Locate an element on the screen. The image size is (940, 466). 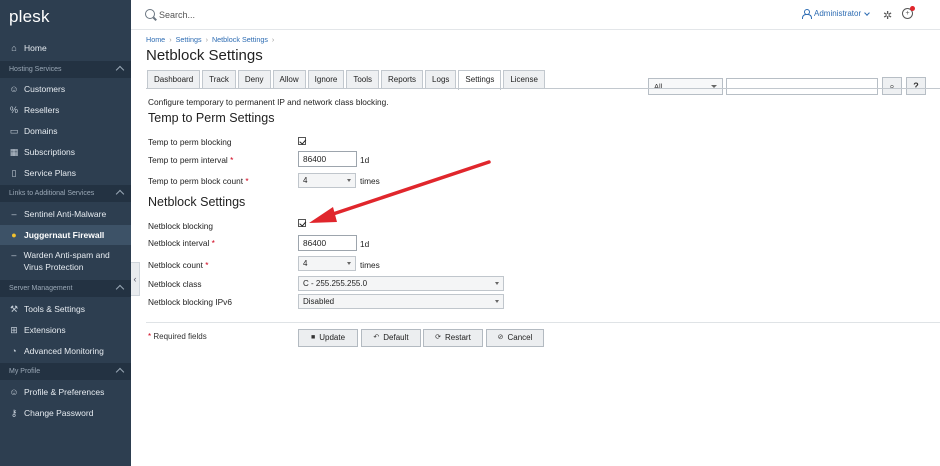
filter-search-button: ⌕ is located at coordinates (892, 86).